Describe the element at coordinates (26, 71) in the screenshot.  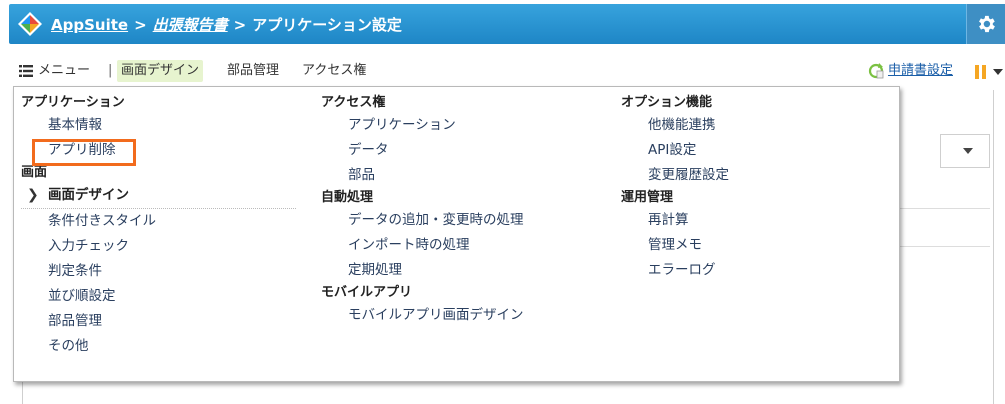
I see `list-icon` at that location.